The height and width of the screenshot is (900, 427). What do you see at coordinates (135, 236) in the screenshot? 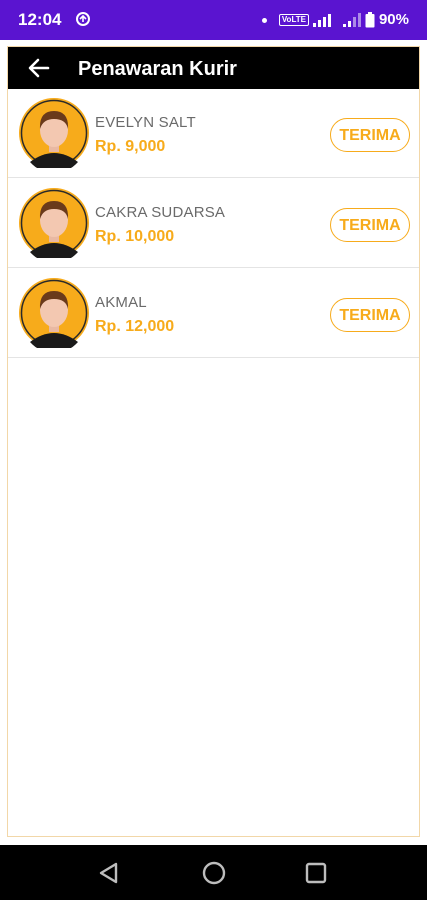
I see `courier-price: Rp. 10,000` at bounding box center [135, 236].